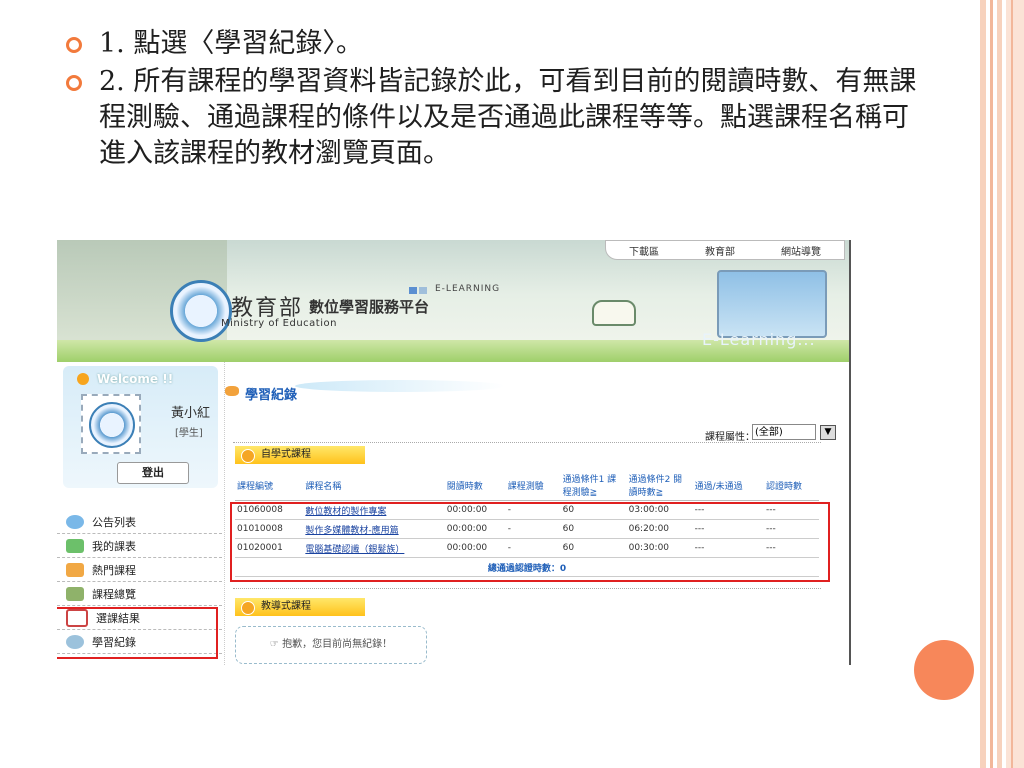 The width and height of the screenshot is (1024, 768). I want to click on popular-icon, so click(75, 569).